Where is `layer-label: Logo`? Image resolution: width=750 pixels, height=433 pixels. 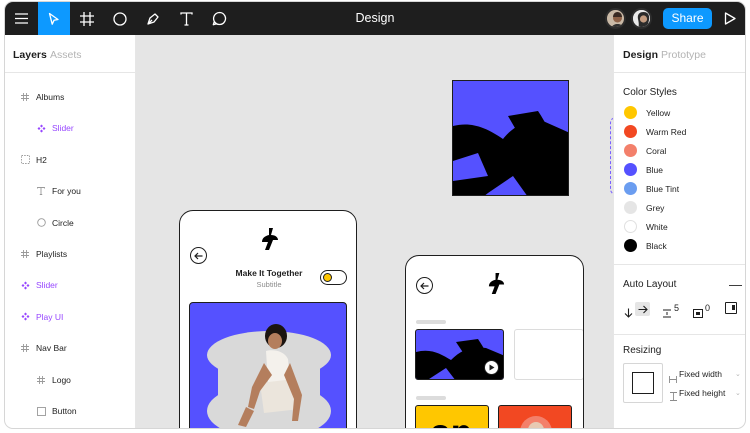
layer-label: Logo is located at coordinates (61, 379).